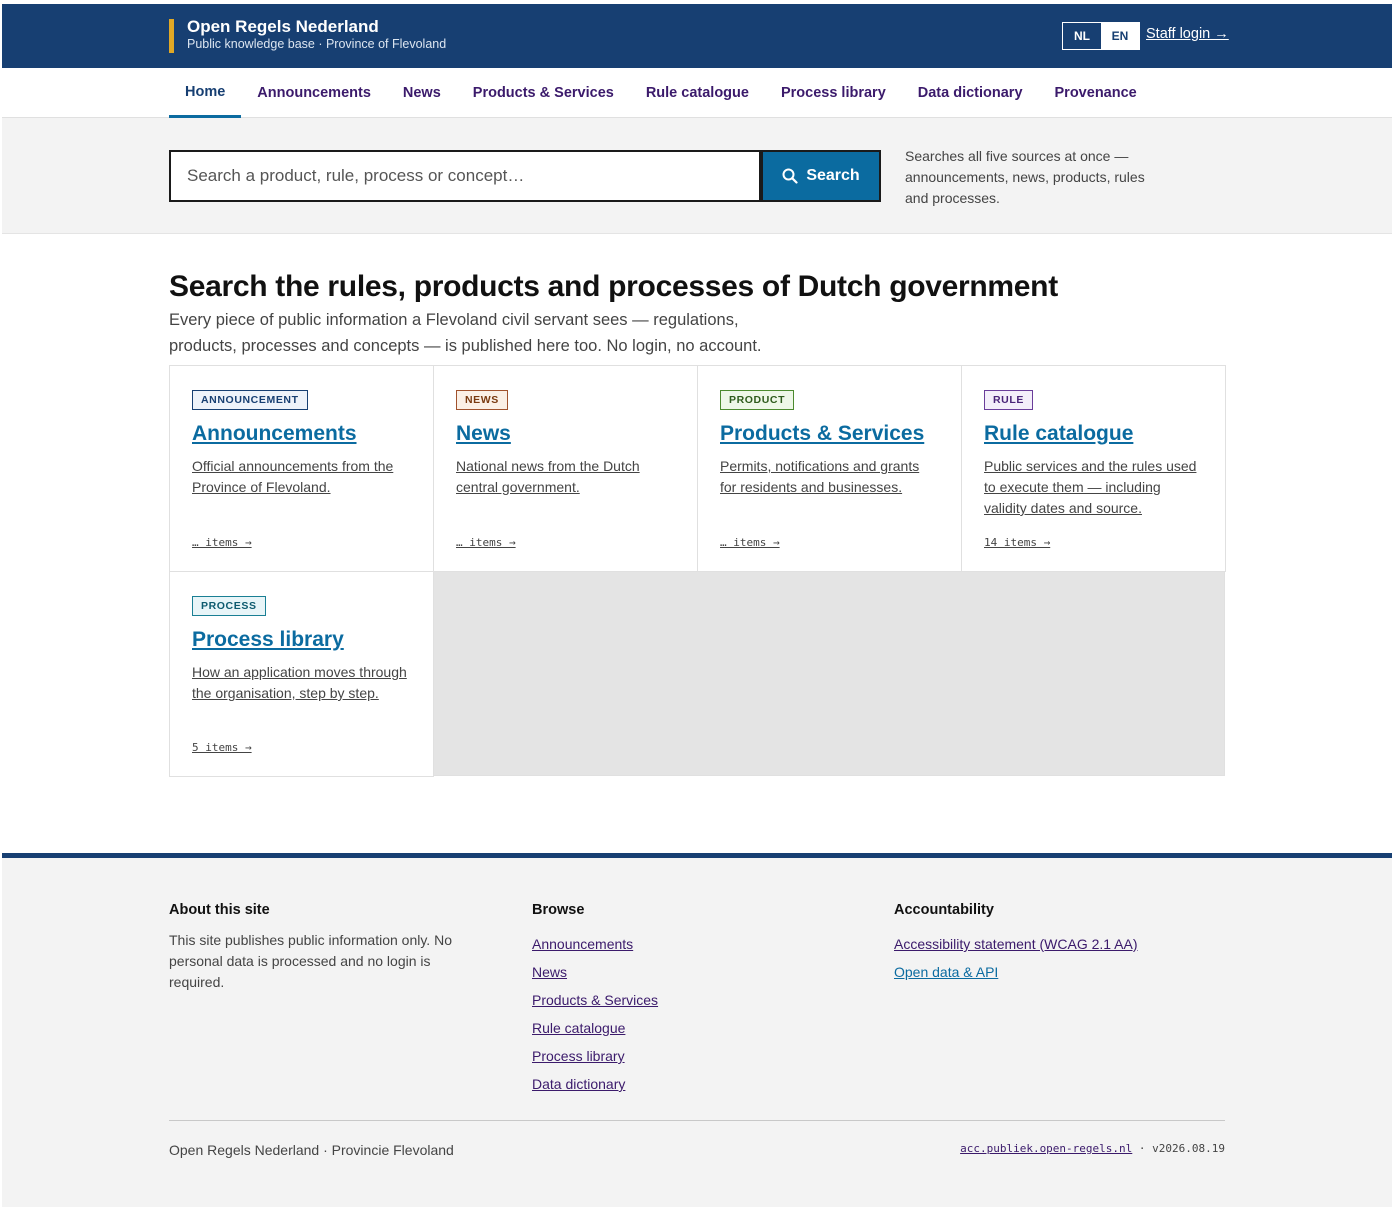 The width and height of the screenshot is (1399, 1217). What do you see at coordinates (301, 434) in the screenshot?
I see `card-title-link: Announcements` at bounding box center [301, 434].